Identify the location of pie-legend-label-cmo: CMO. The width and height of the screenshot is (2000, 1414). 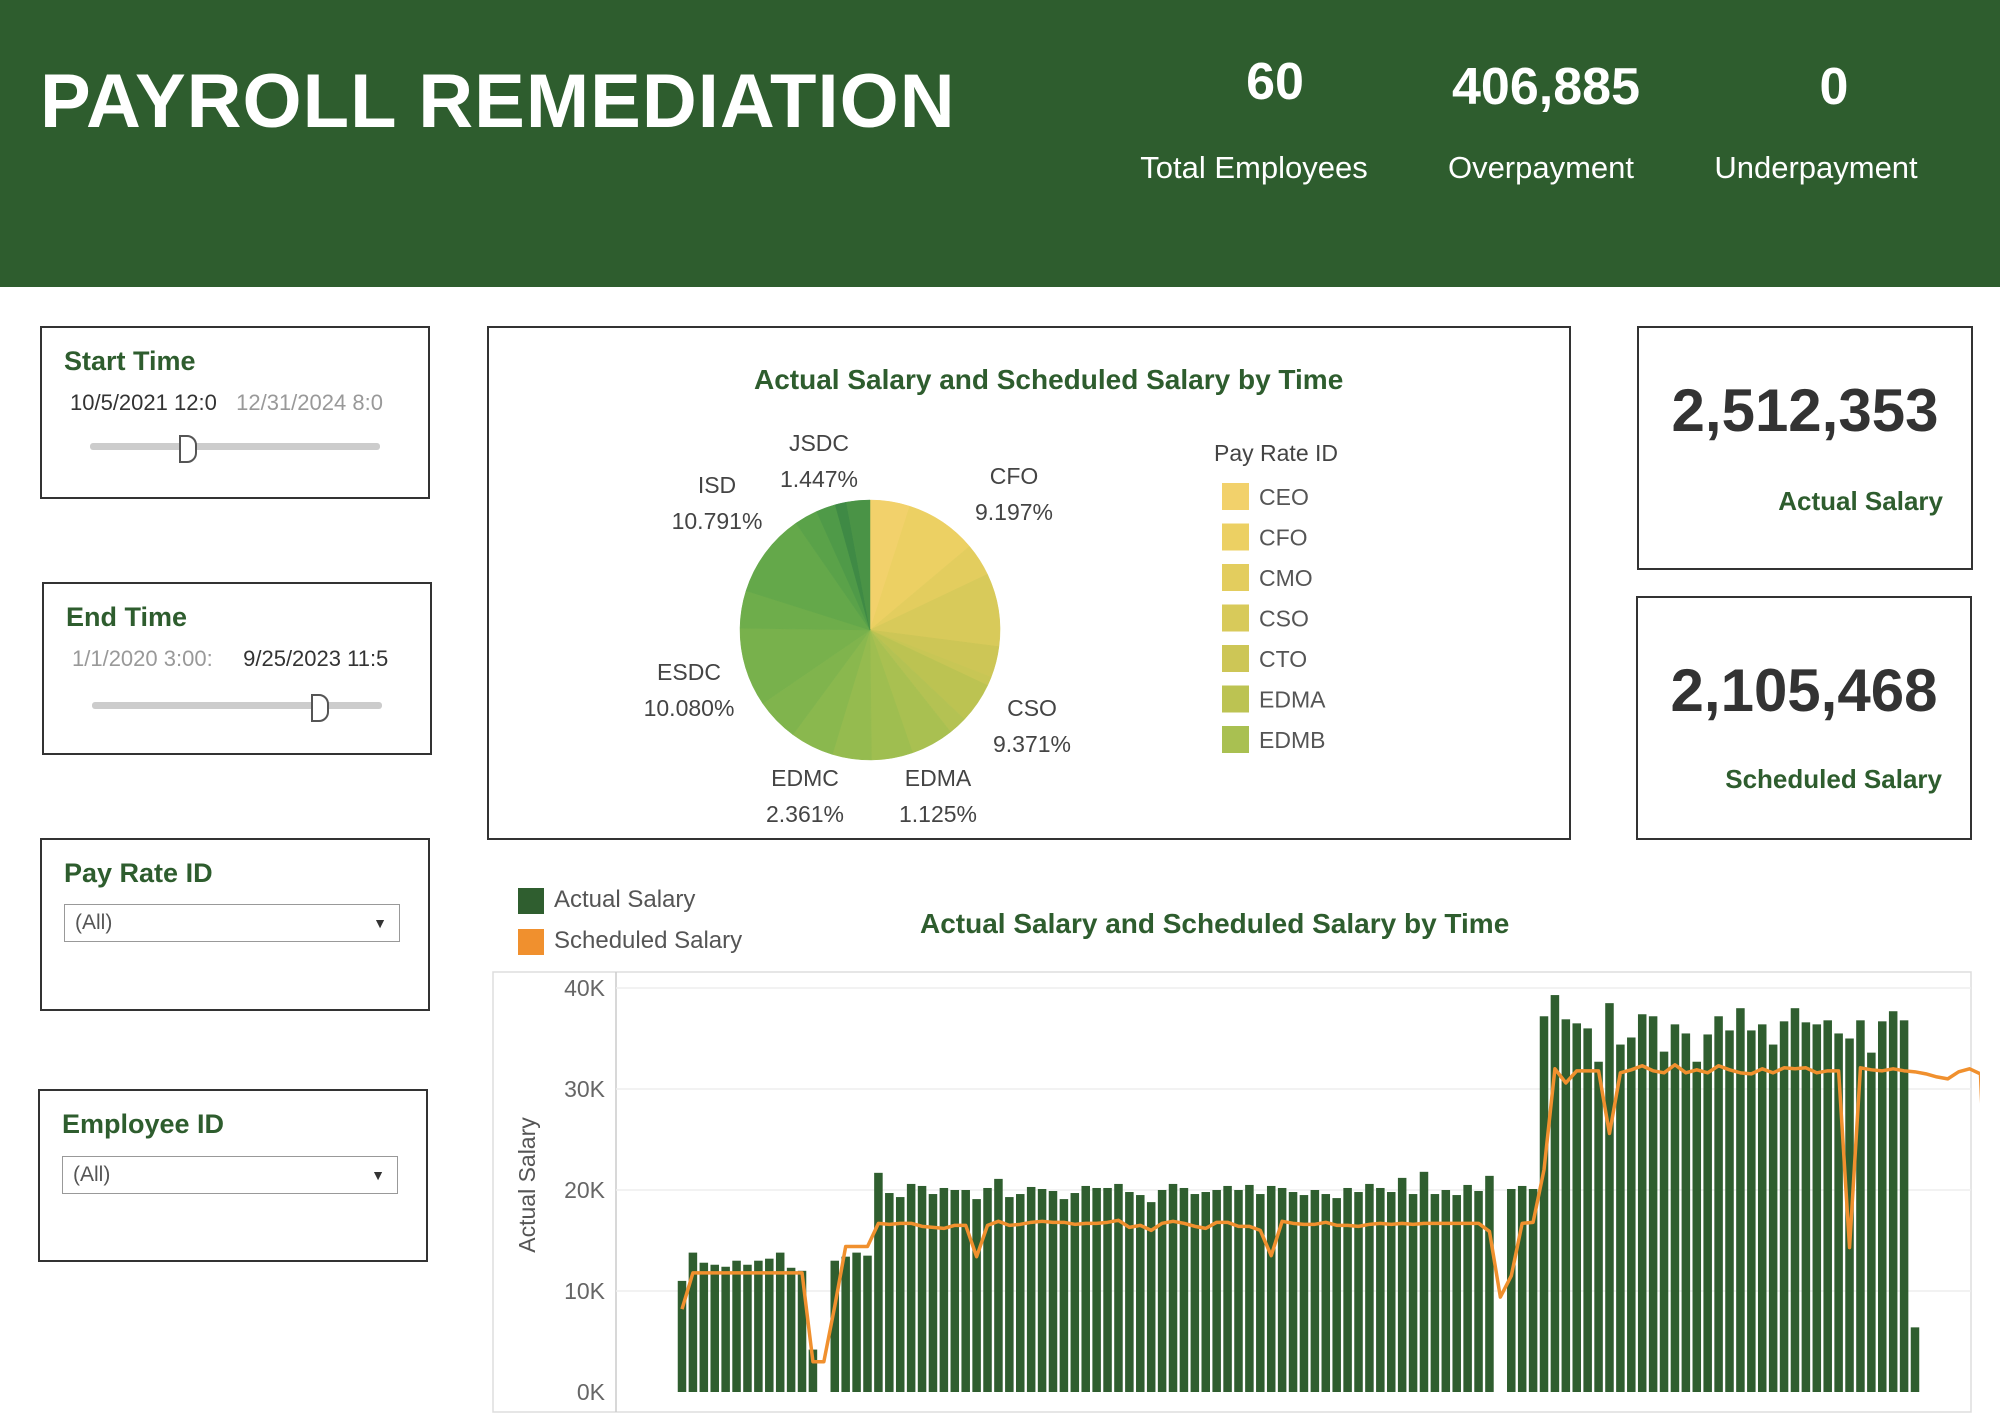
(1286, 578).